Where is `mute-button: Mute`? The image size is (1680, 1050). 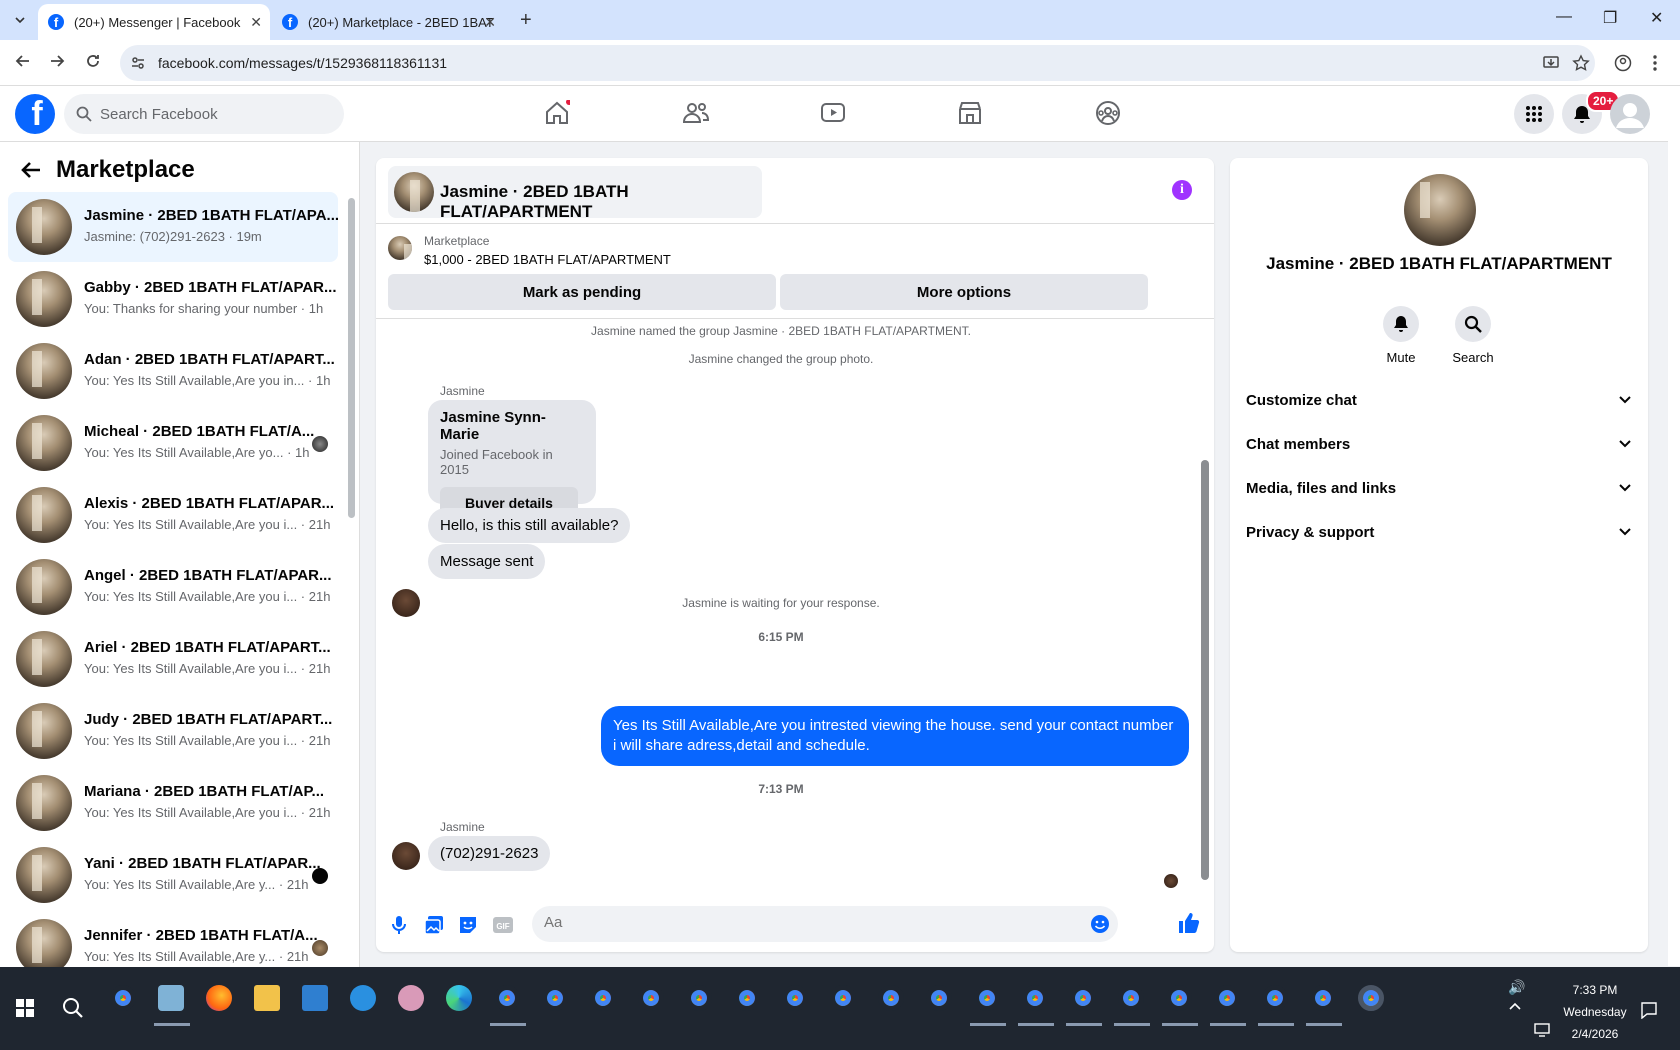 mute-button: Mute is located at coordinates (1401, 335).